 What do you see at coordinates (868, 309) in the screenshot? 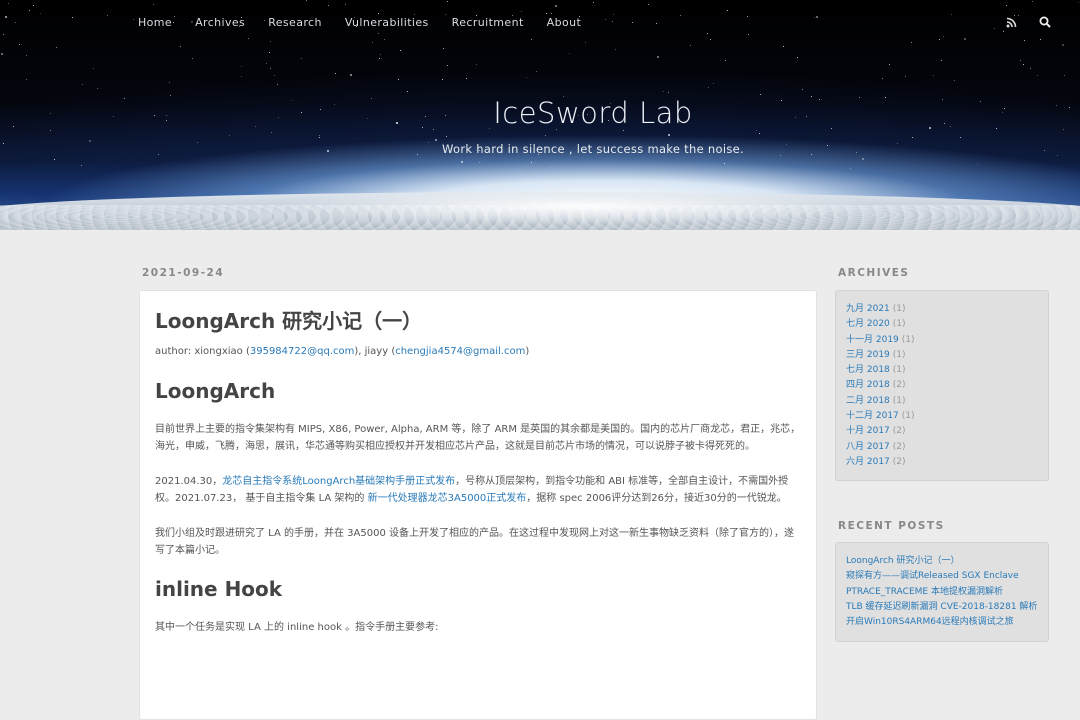
I see `archive-link: 九月 2021` at bounding box center [868, 309].